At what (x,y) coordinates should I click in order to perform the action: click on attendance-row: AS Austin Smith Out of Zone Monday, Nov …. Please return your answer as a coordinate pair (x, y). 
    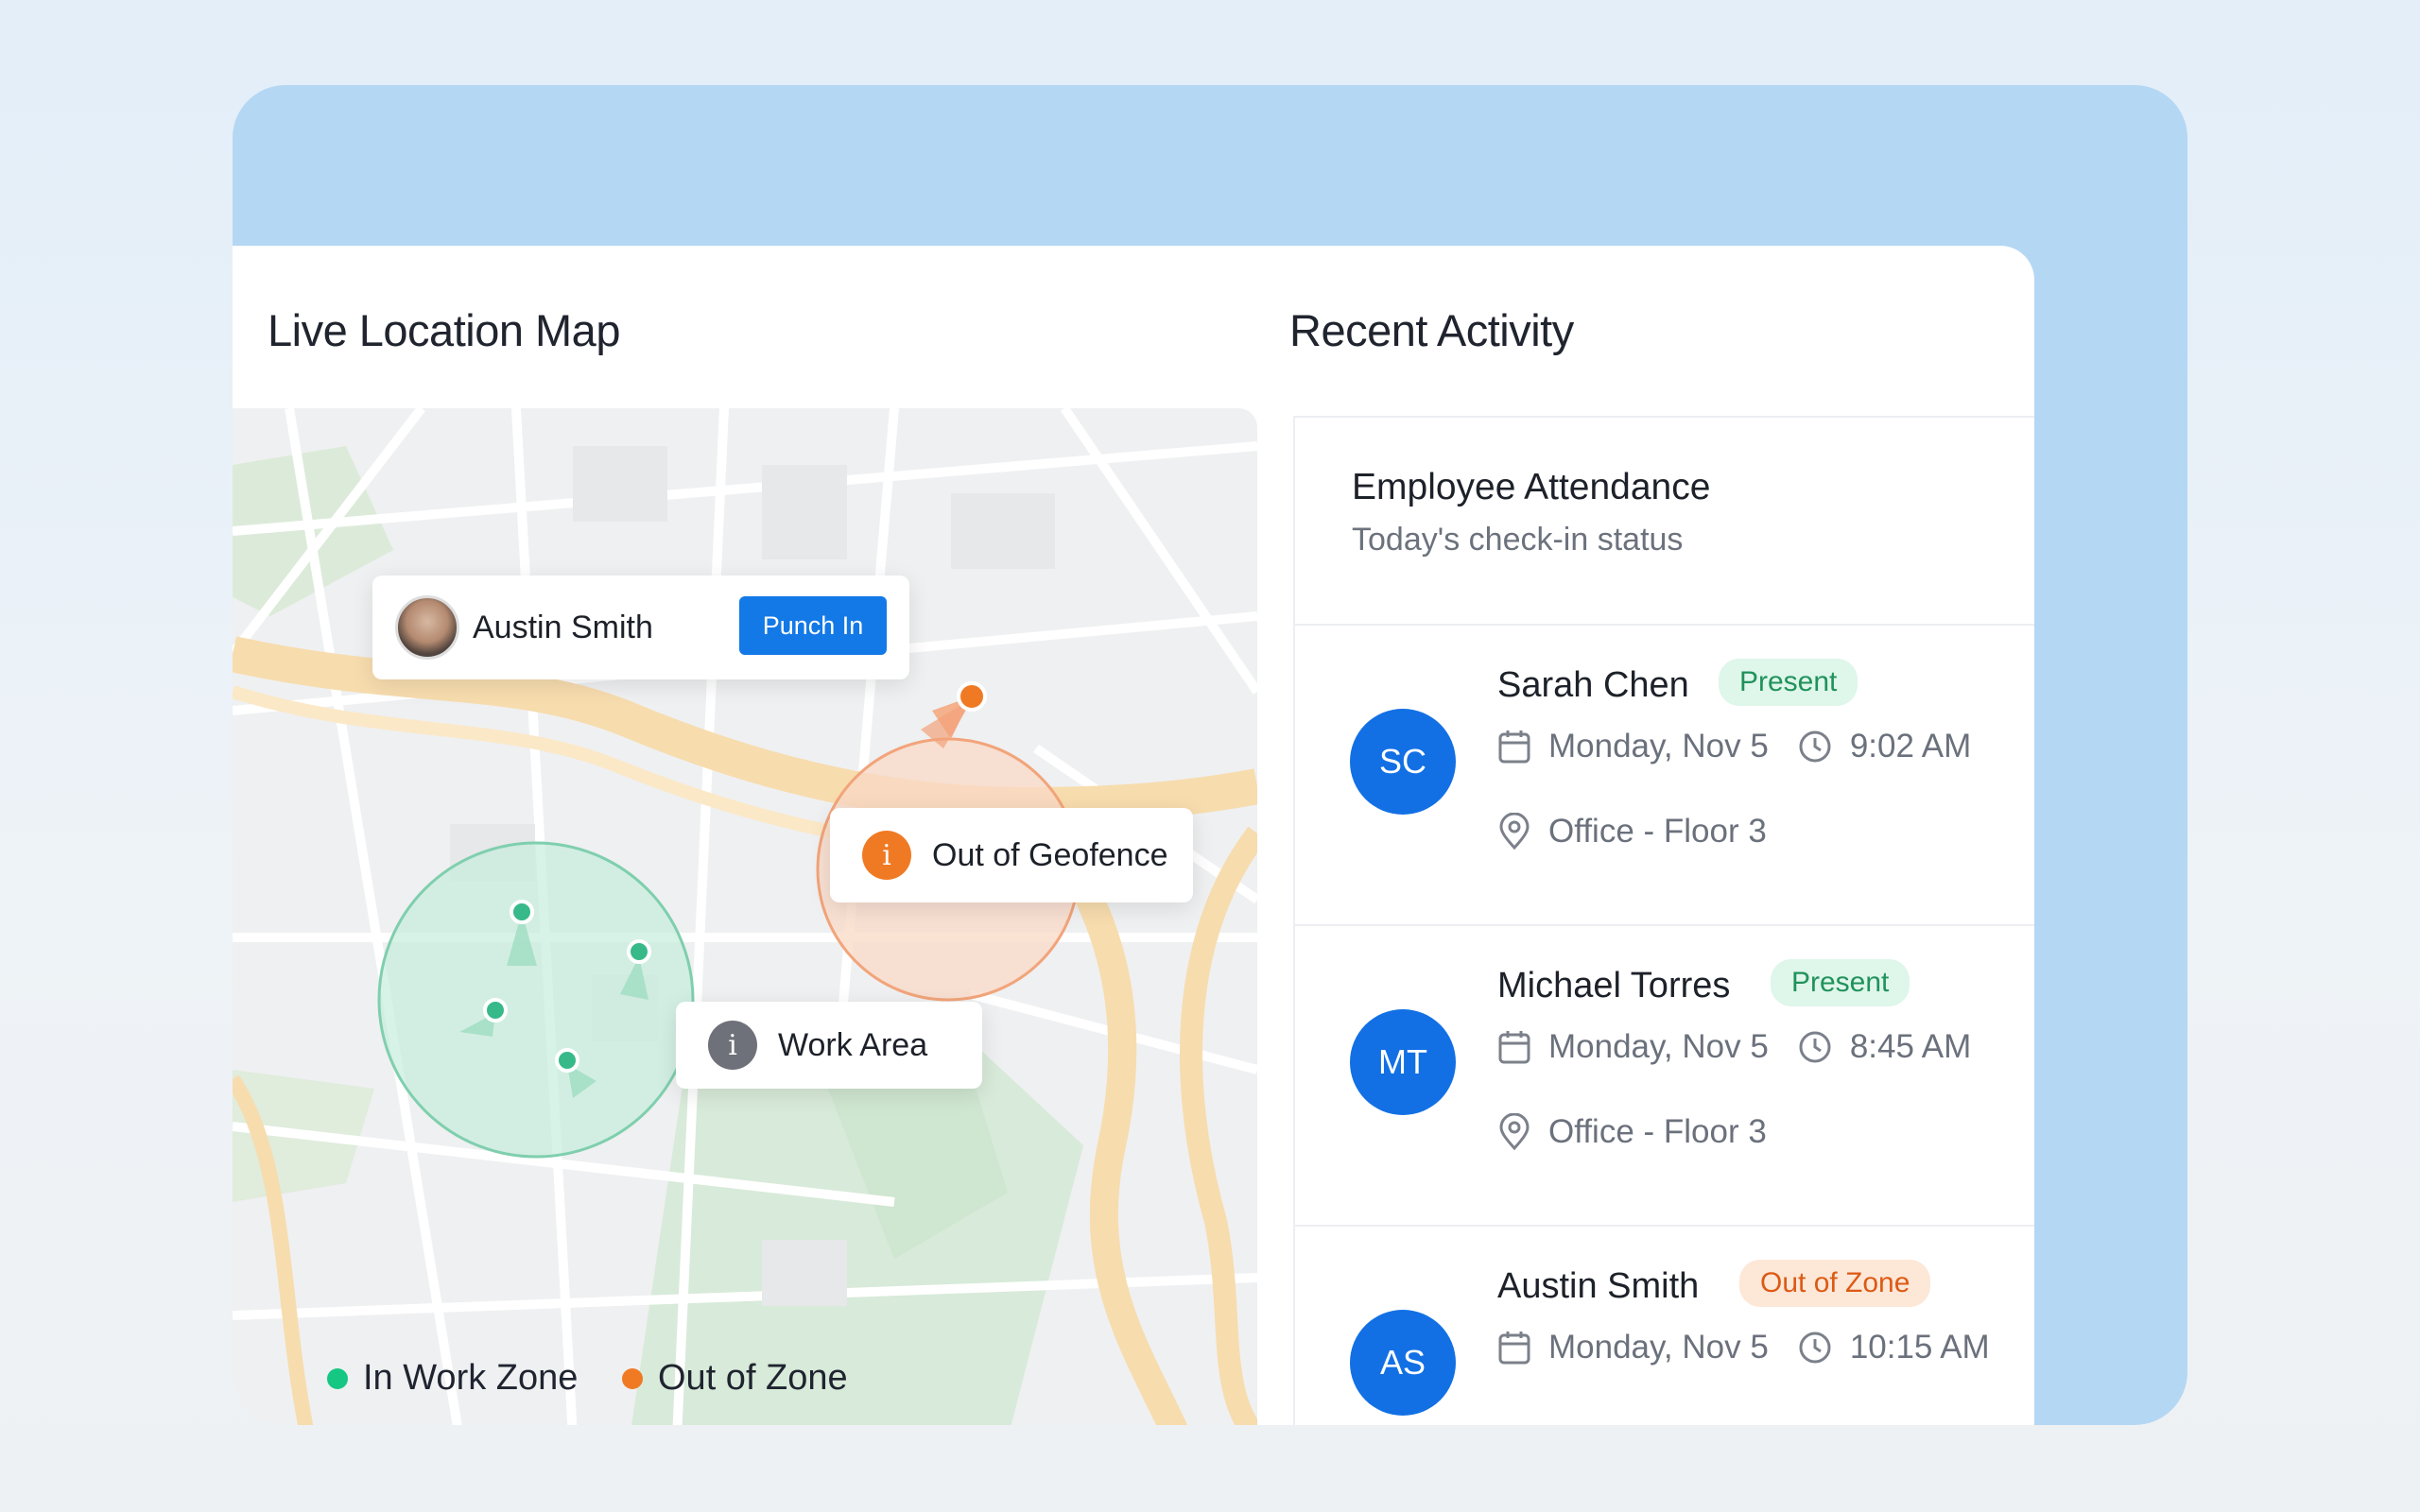
    Looking at the image, I should click on (1665, 1326).